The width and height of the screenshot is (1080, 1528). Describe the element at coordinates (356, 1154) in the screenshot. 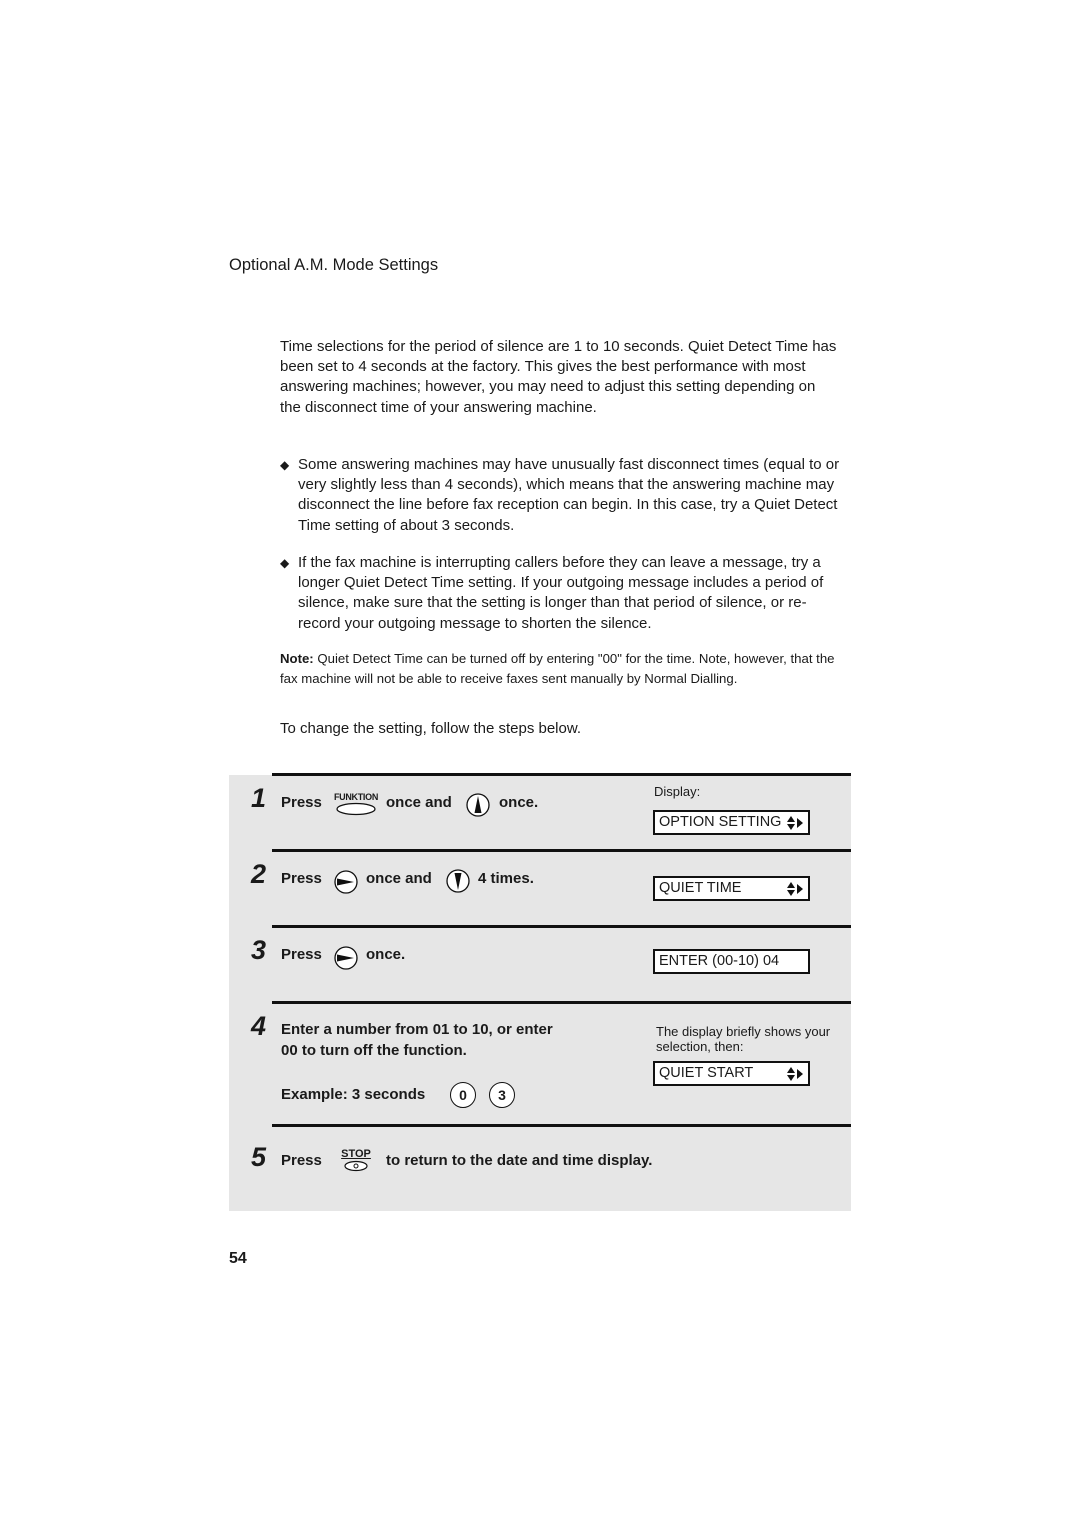

I see `stop-key-label: STOP` at that location.